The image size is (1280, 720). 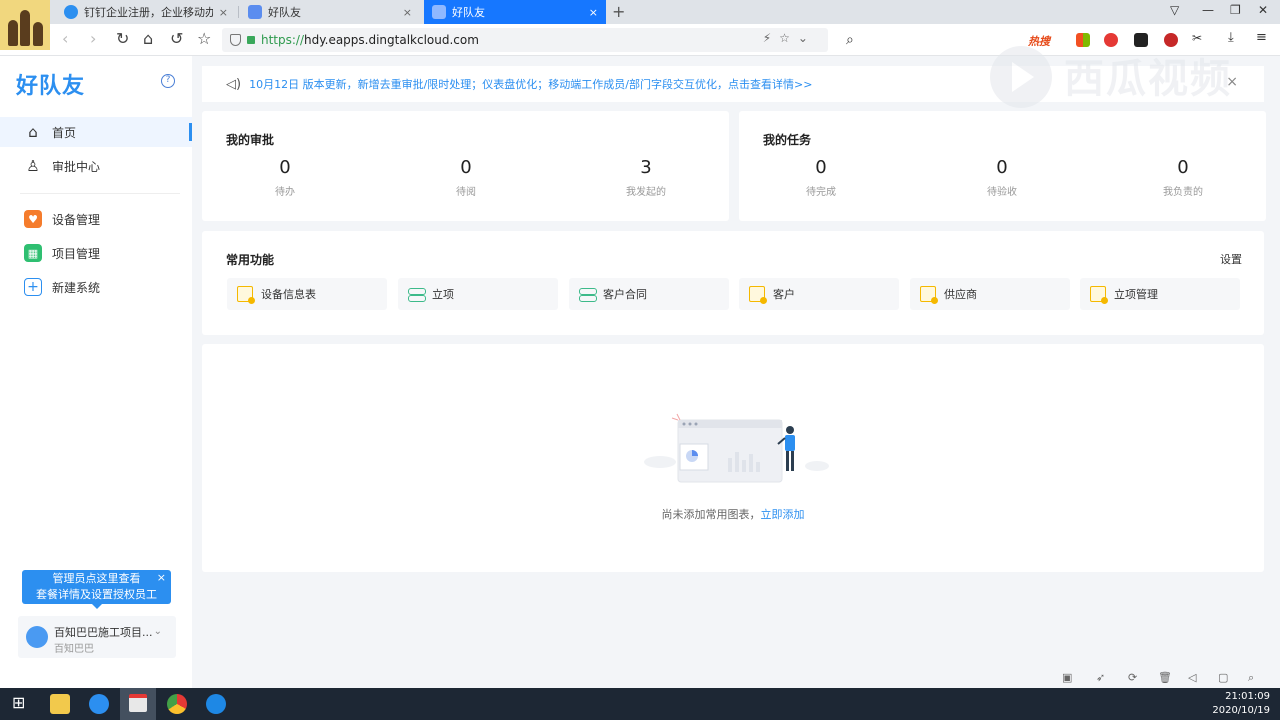 I want to click on function-supplier: 供应商, so click(x=990, y=294).